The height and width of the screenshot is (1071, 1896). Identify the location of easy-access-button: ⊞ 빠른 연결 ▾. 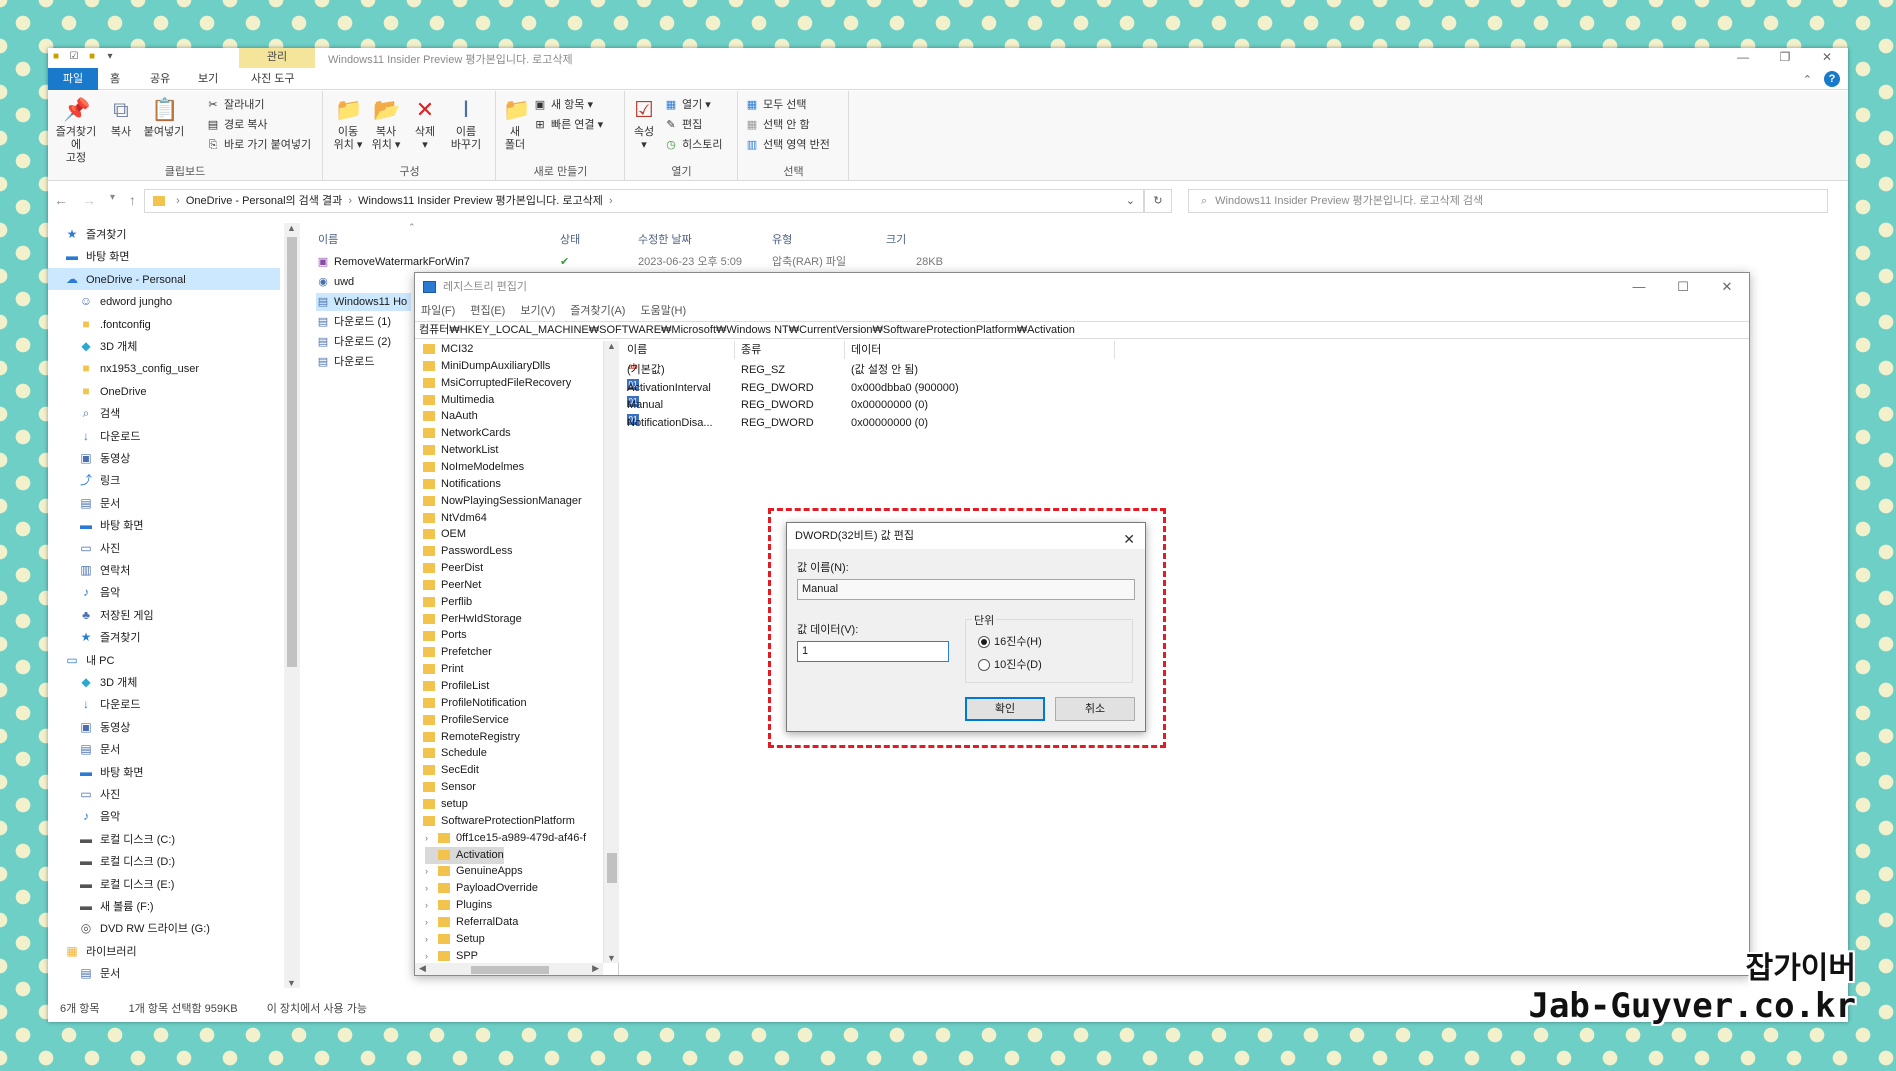
(568, 125).